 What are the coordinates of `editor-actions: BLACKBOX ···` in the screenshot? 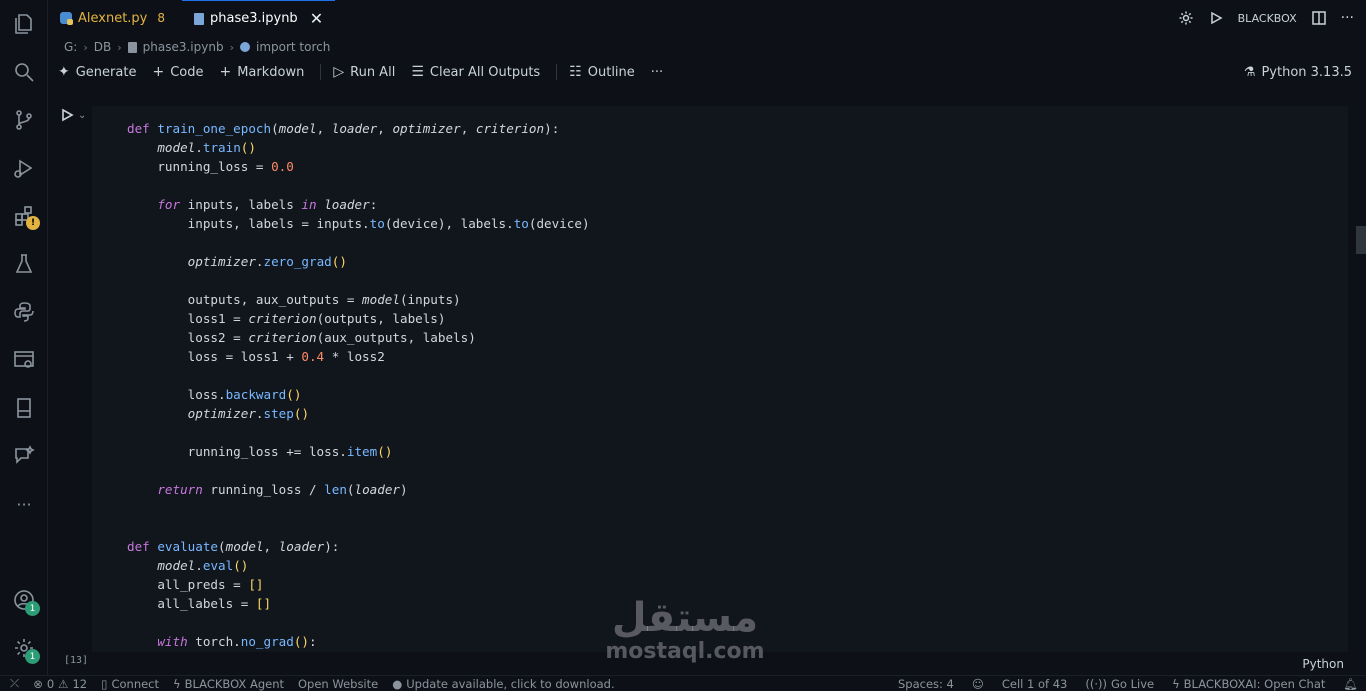 It's located at (1266, 18).